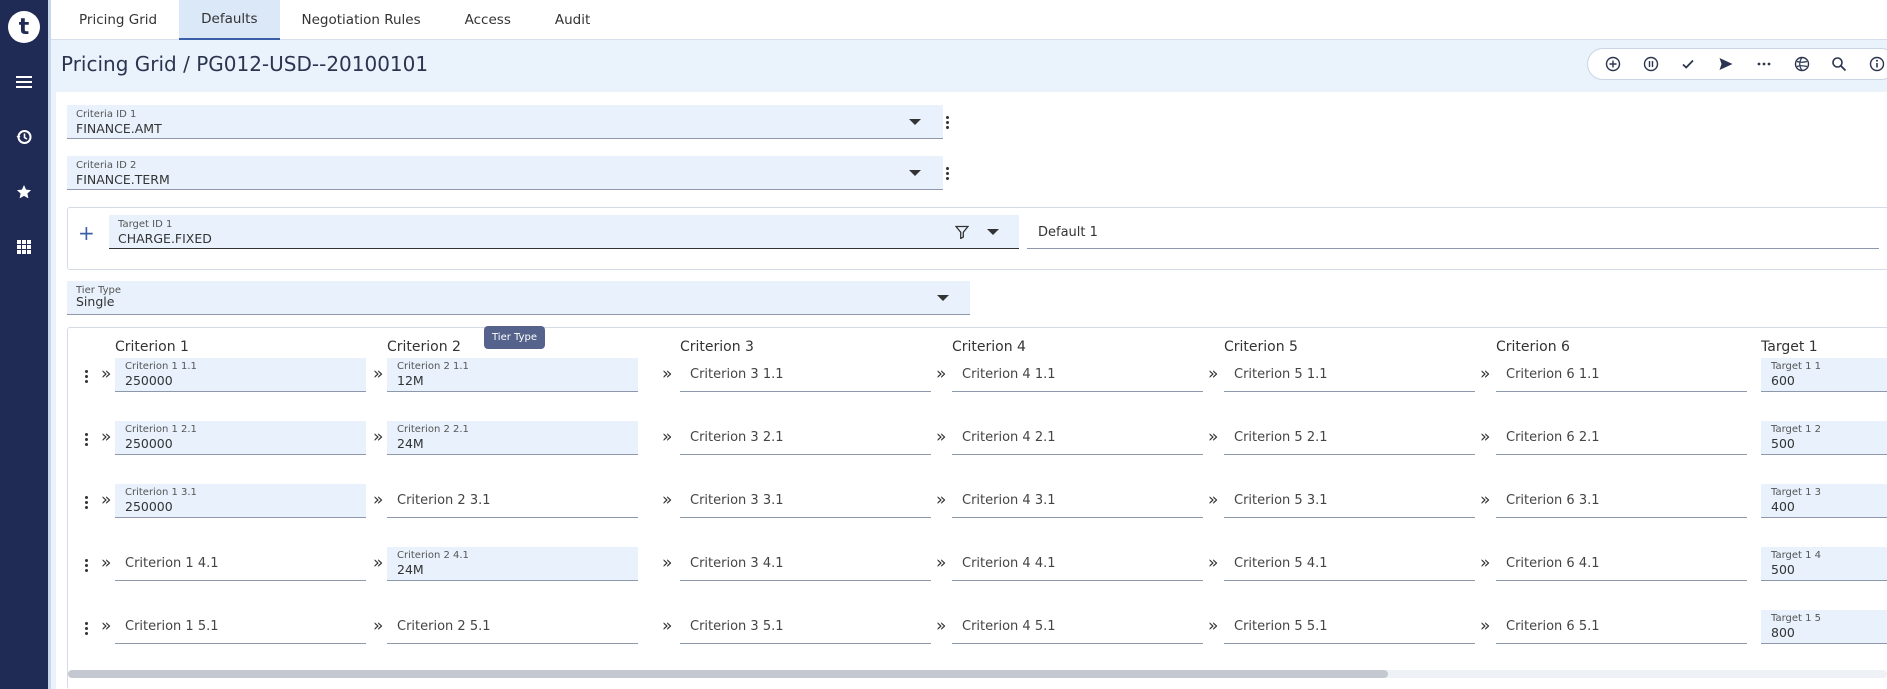 The image size is (1887, 689). What do you see at coordinates (1613, 64) in the screenshot?
I see `add-circle-icon` at bounding box center [1613, 64].